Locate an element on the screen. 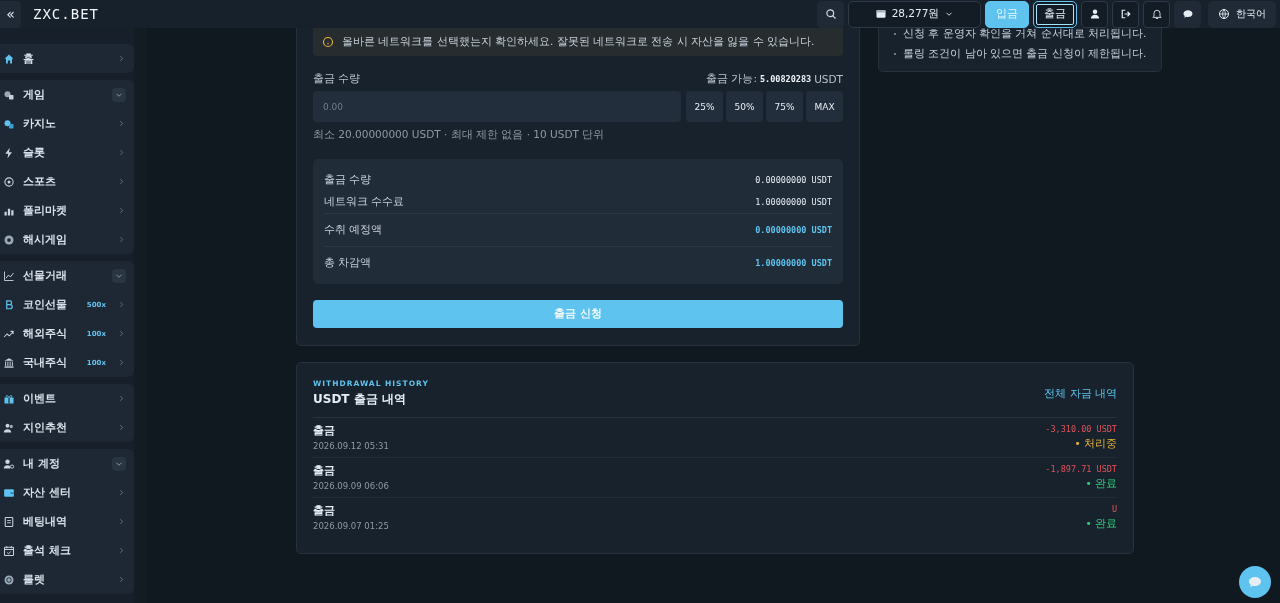  globe-icon is located at coordinates (1224, 14).